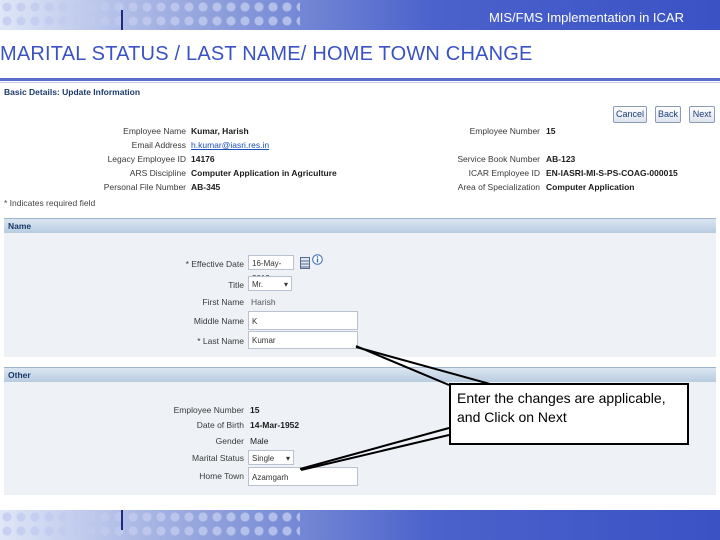 This screenshot has width=720, height=540. Describe the element at coordinates (360, 525) in the screenshot. I see `bottom-banner` at that location.